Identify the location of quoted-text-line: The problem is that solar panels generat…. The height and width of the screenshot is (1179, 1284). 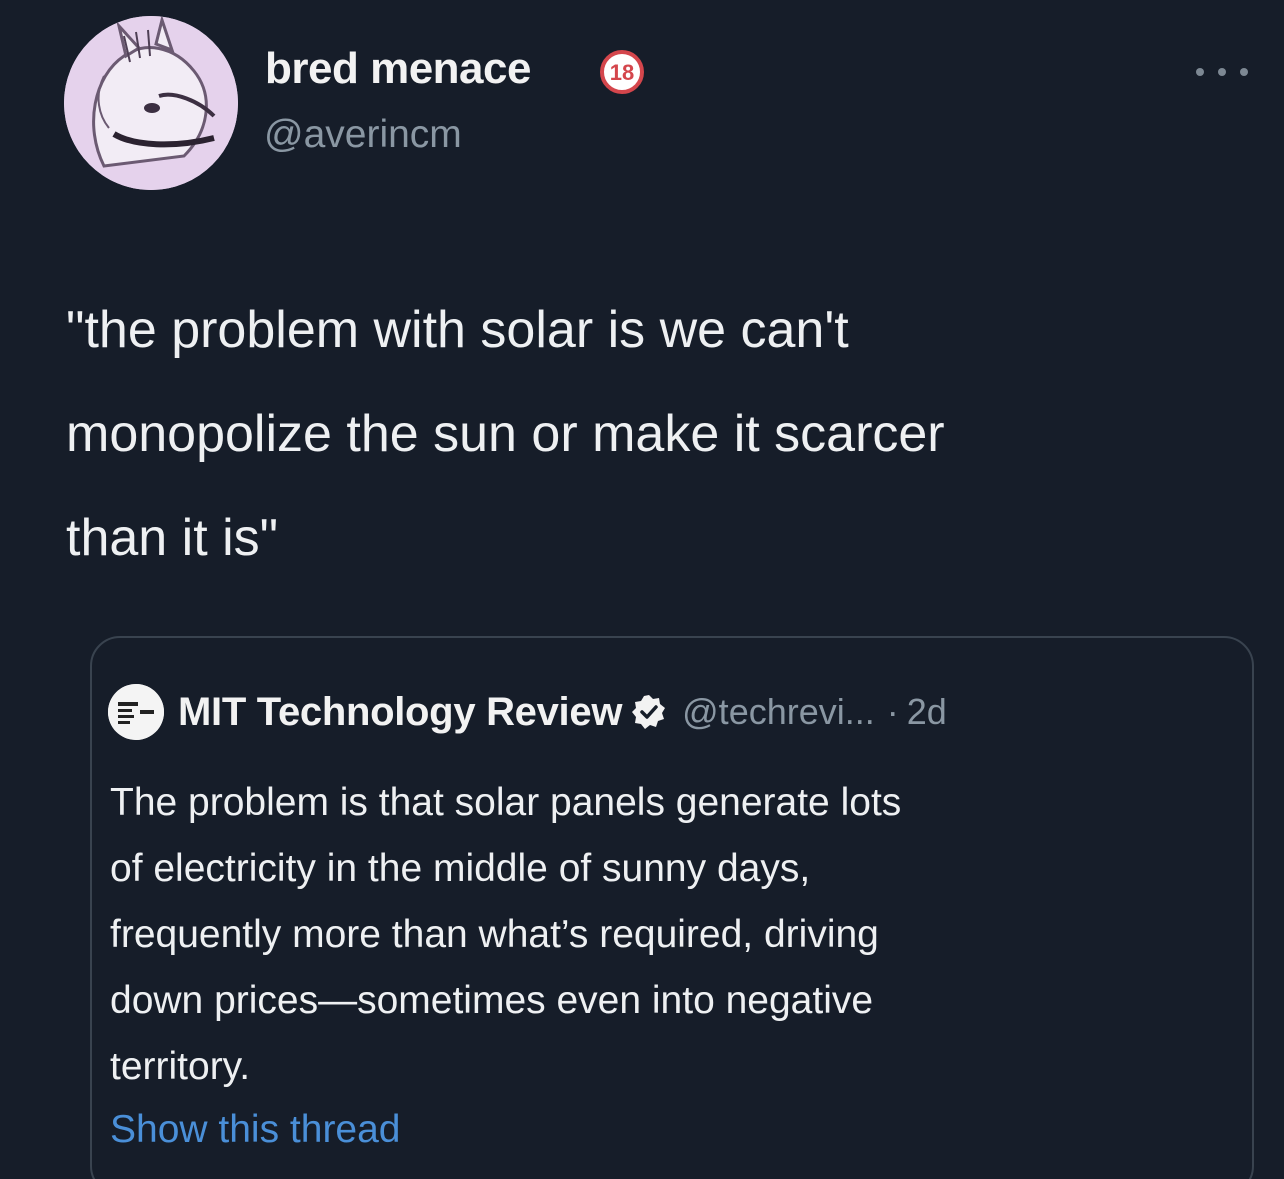
(506, 802).